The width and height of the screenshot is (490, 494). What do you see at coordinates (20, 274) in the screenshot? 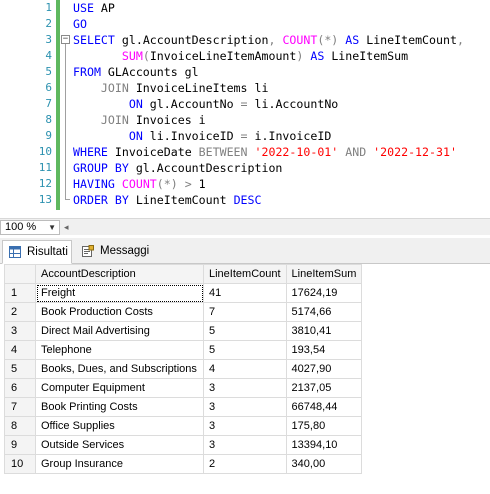
I see `grid-corner-cell` at bounding box center [20, 274].